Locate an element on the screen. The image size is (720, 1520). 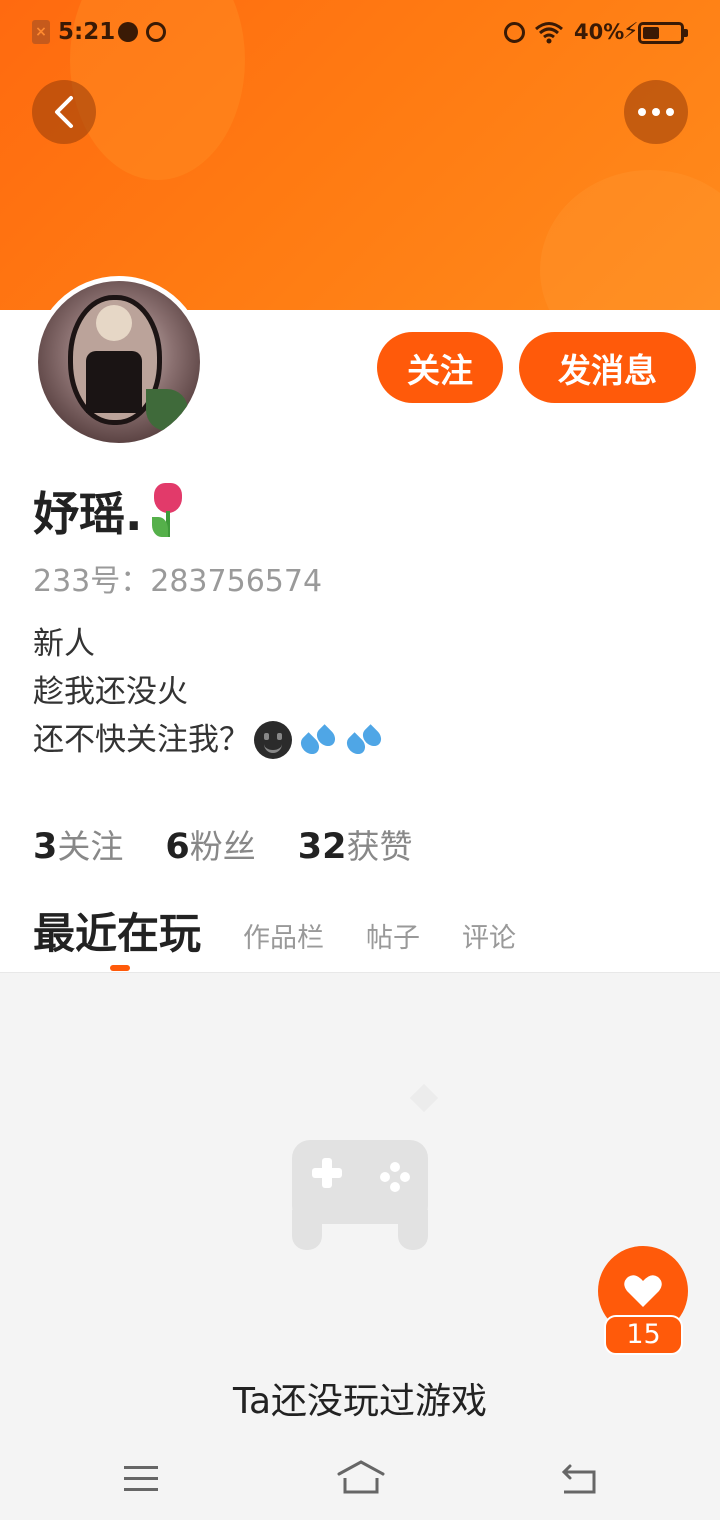
status-bar: × 5:21 40% ⚡ is located at coordinates (360, 32).